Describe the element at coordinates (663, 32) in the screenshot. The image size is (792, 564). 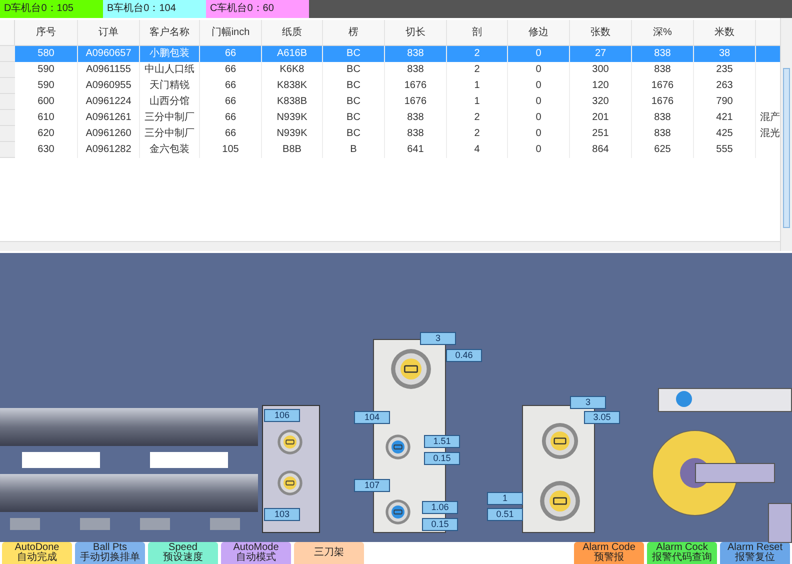
I see `column-header: 深%` at that location.